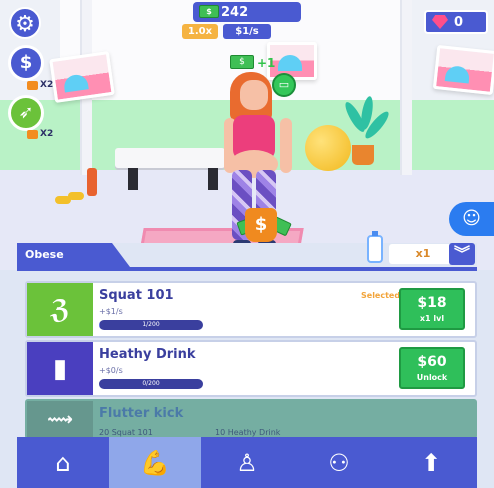 This screenshot has height=488, width=494. What do you see at coordinates (147, 354) in the screenshot?
I see `exercise-title: Heathy Drink` at bounding box center [147, 354].